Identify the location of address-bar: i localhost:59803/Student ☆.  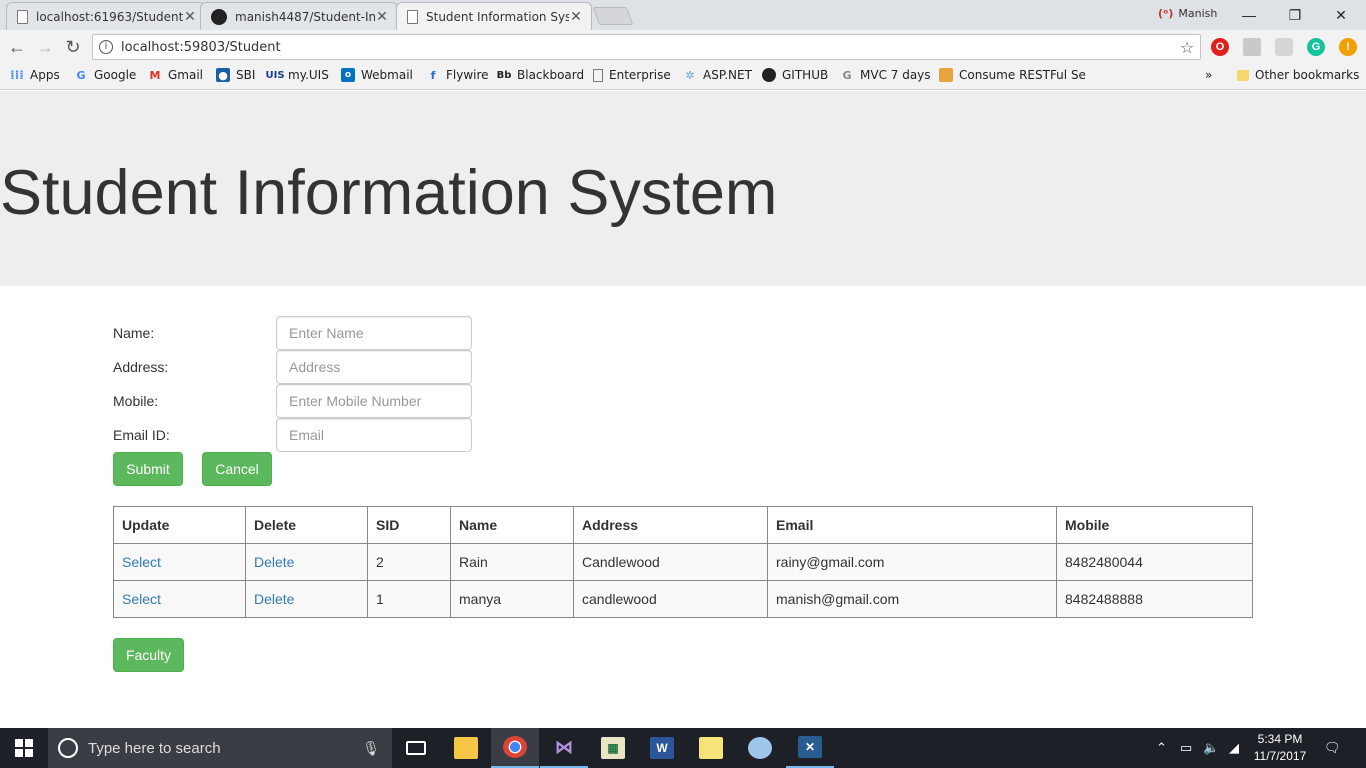
(646, 47).